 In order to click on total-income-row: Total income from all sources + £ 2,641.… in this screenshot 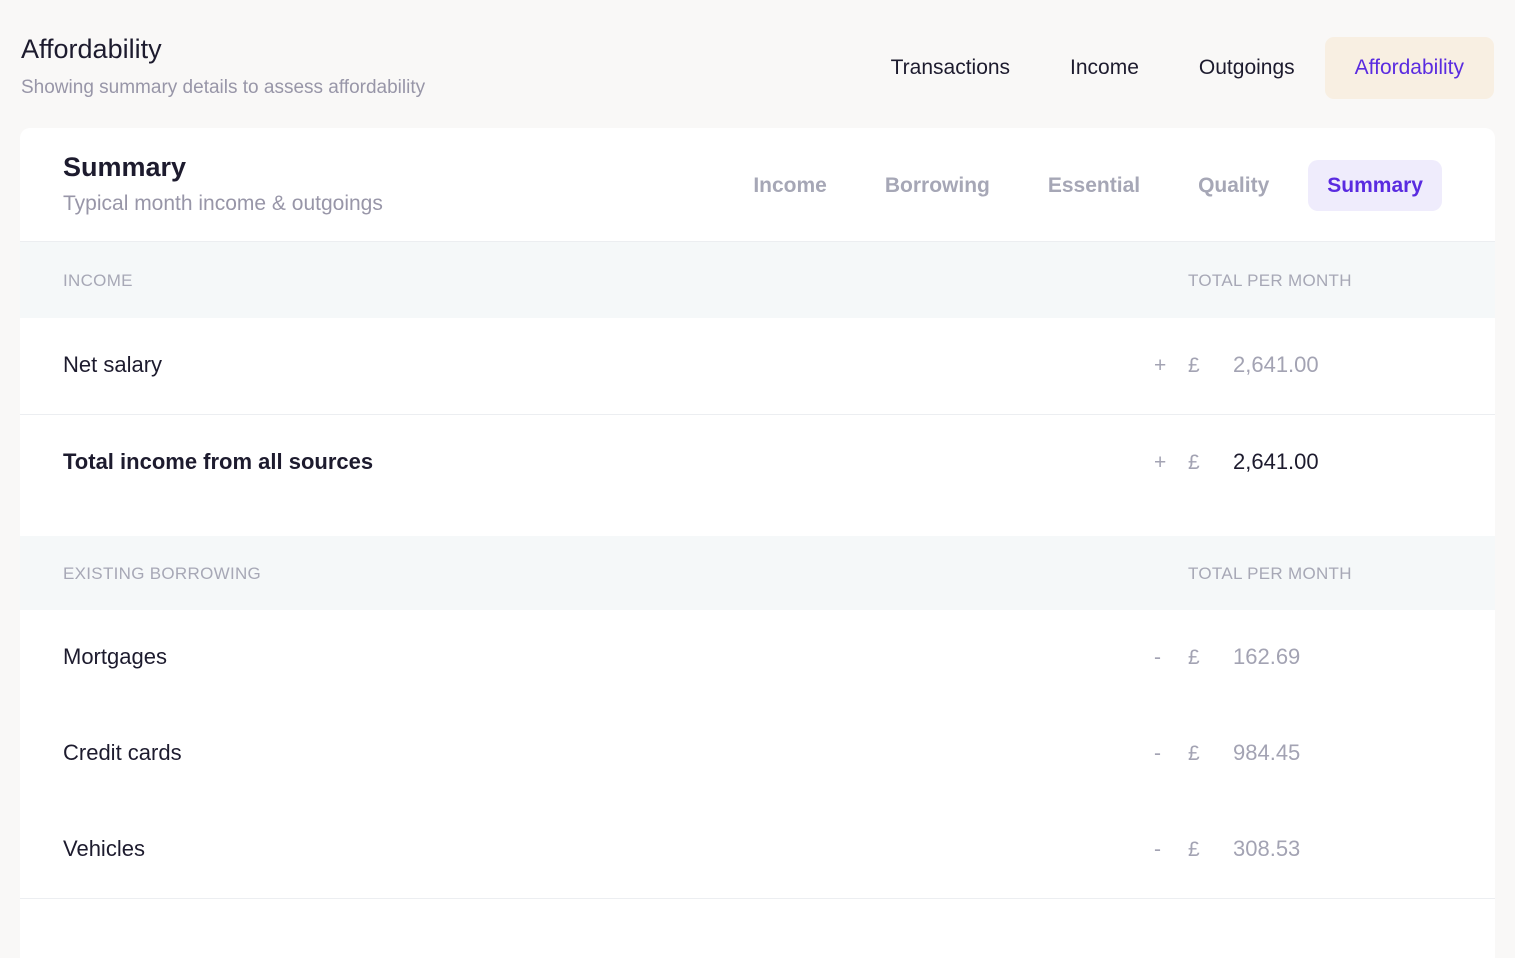, I will do `click(757, 475)`.